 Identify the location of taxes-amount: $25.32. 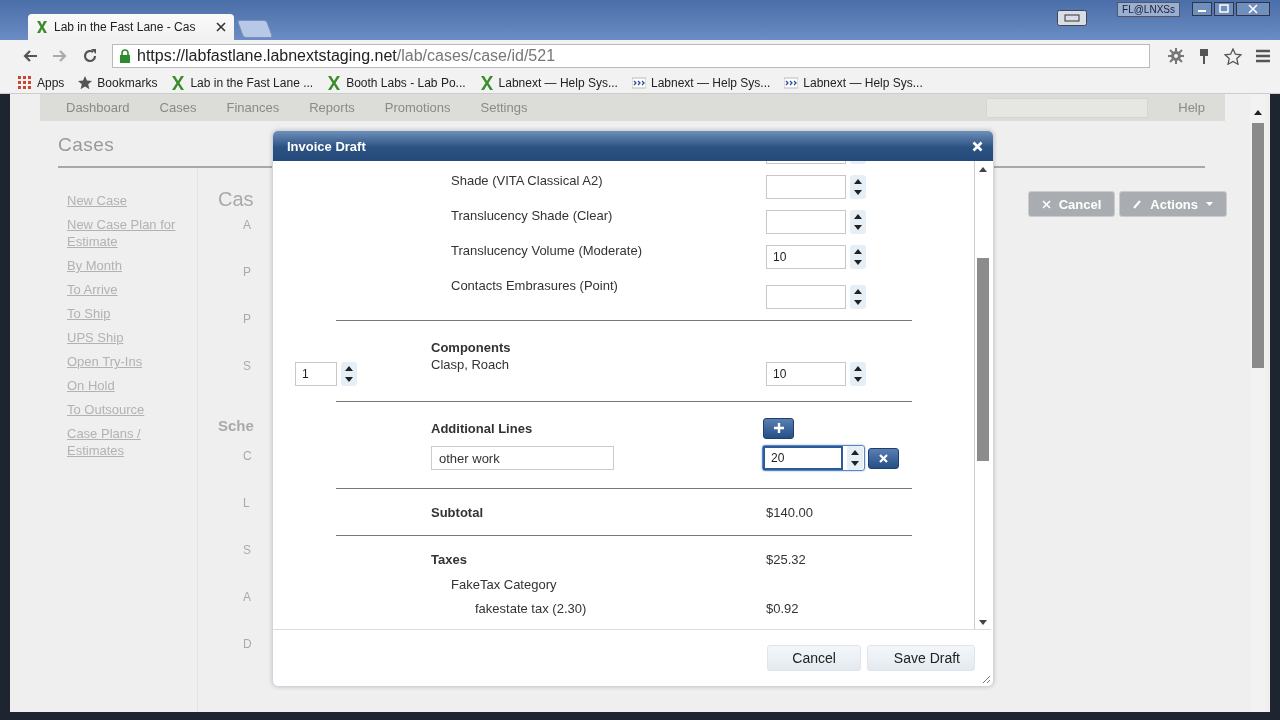
(786, 559).